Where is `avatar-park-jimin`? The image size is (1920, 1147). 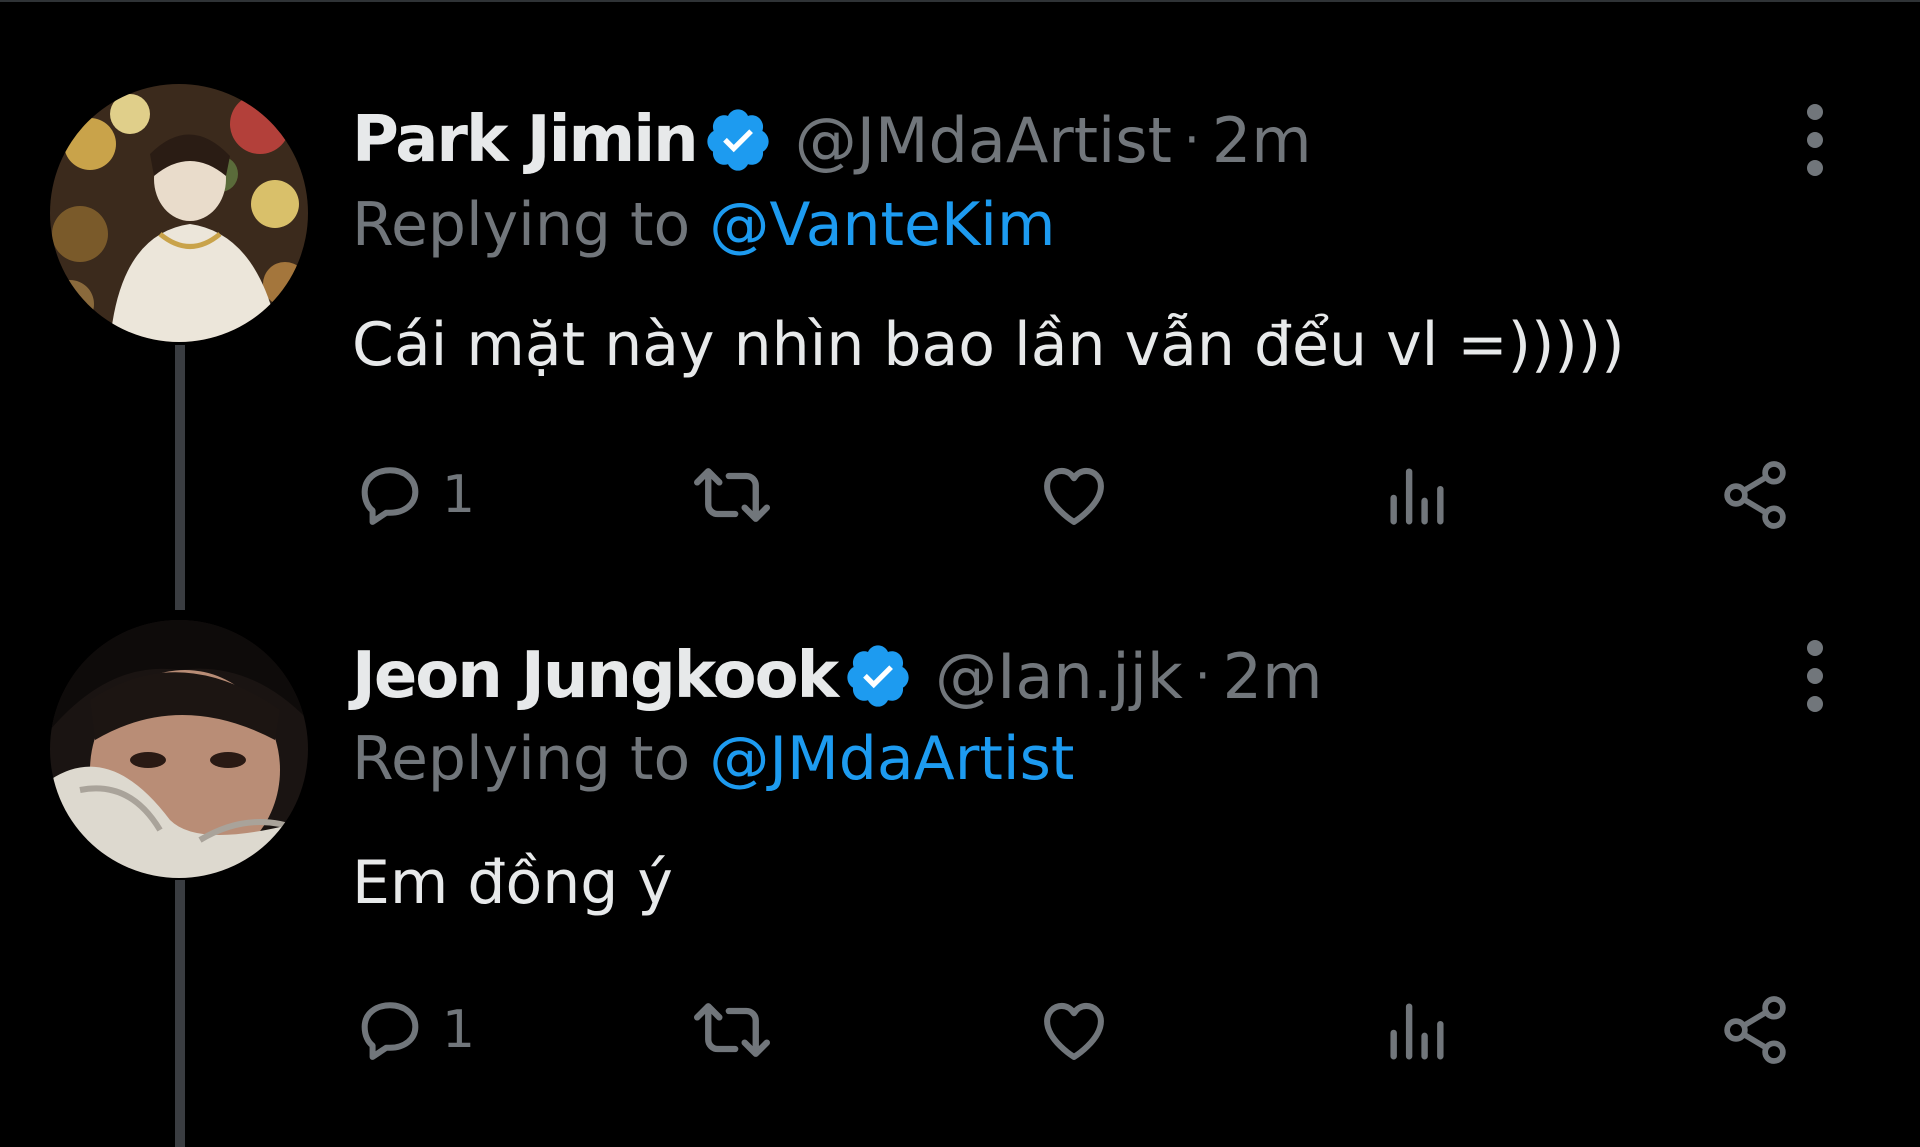
avatar-park-jimin is located at coordinates (179, 213).